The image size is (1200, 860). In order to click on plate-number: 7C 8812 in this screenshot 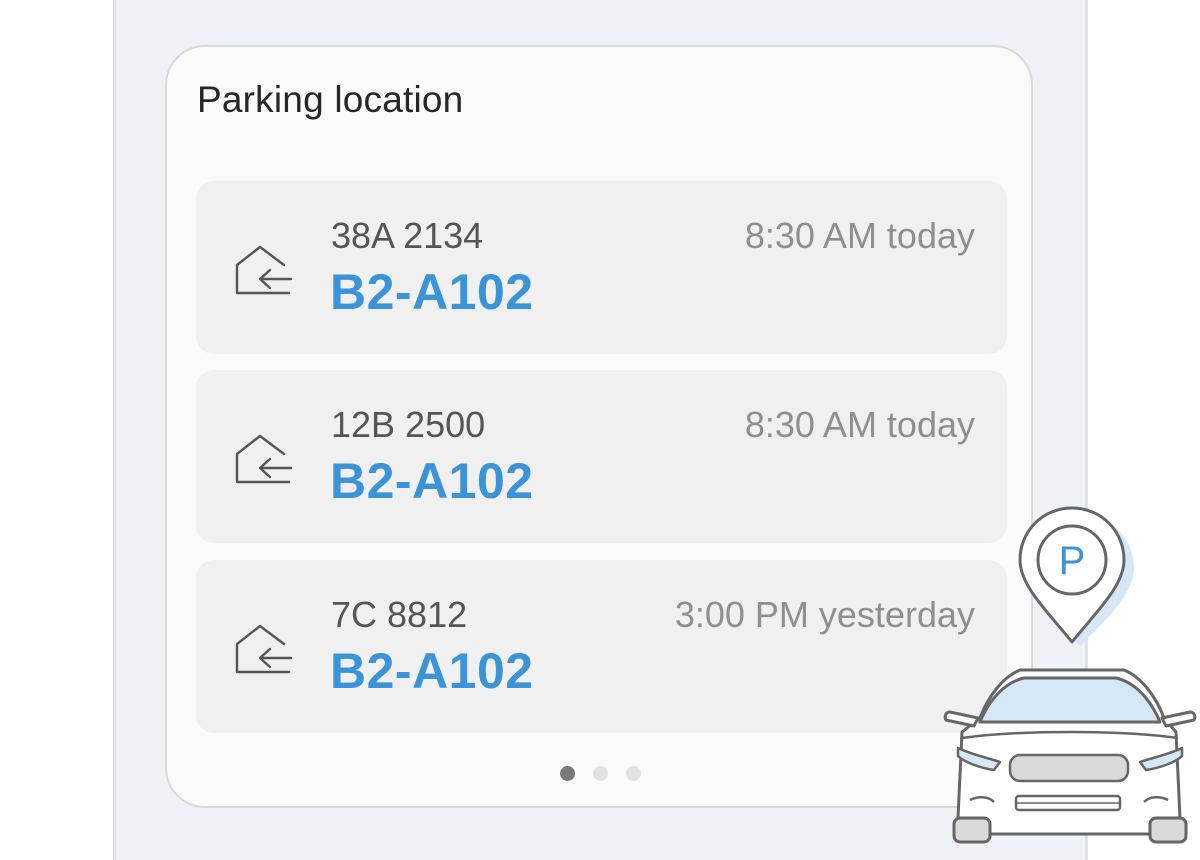, I will do `click(399, 614)`.